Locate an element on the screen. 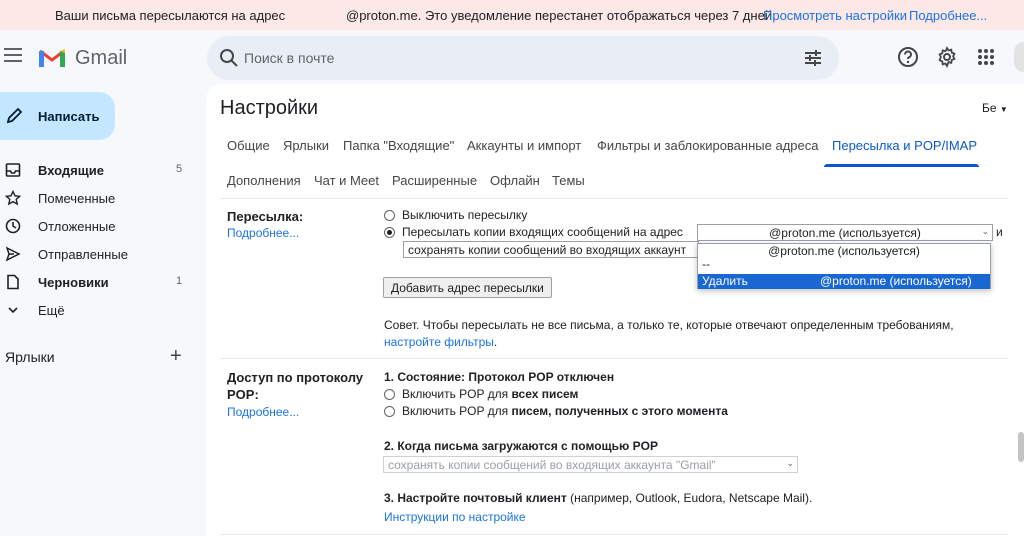  create-filter-link: настройте фильтры is located at coordinates (439, 342).